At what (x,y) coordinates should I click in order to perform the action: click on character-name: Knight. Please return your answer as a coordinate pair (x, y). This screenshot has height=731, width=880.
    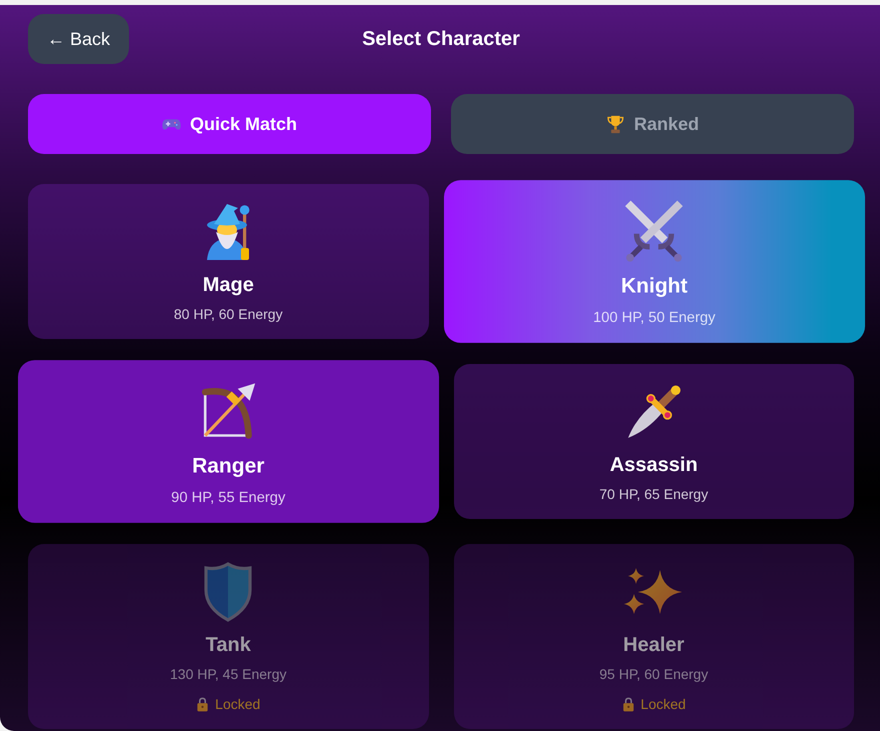
    Looking at the image, I should click on (653, 287).